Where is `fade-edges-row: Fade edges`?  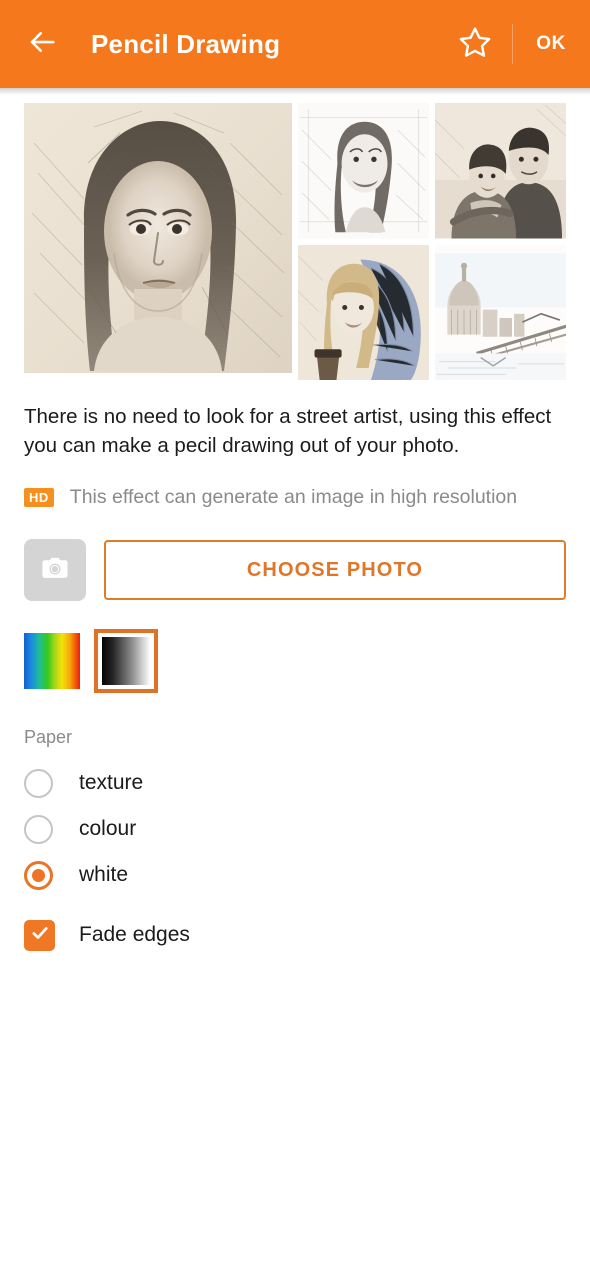 fade-edges-row: Fade edges is located at coordinates (295, 935).